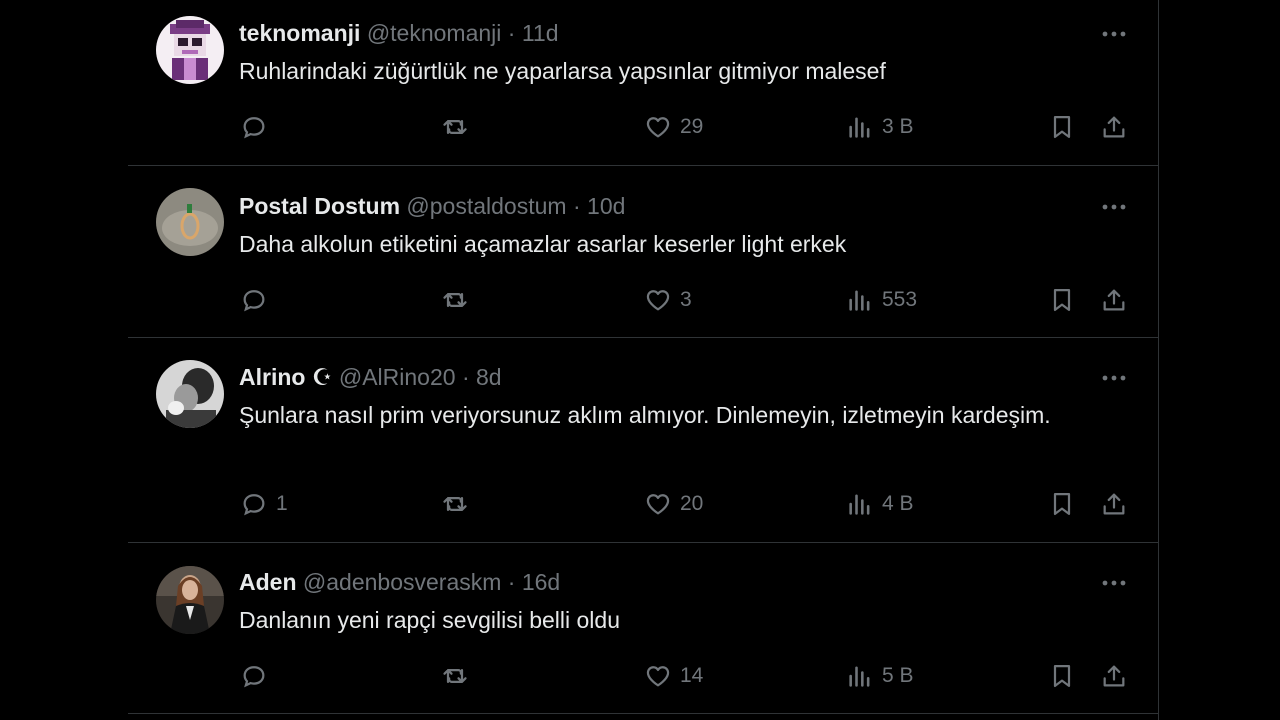 This screenshot has height=720, width=1280. I want to click on views-count: 4 B, so click(898, 503).